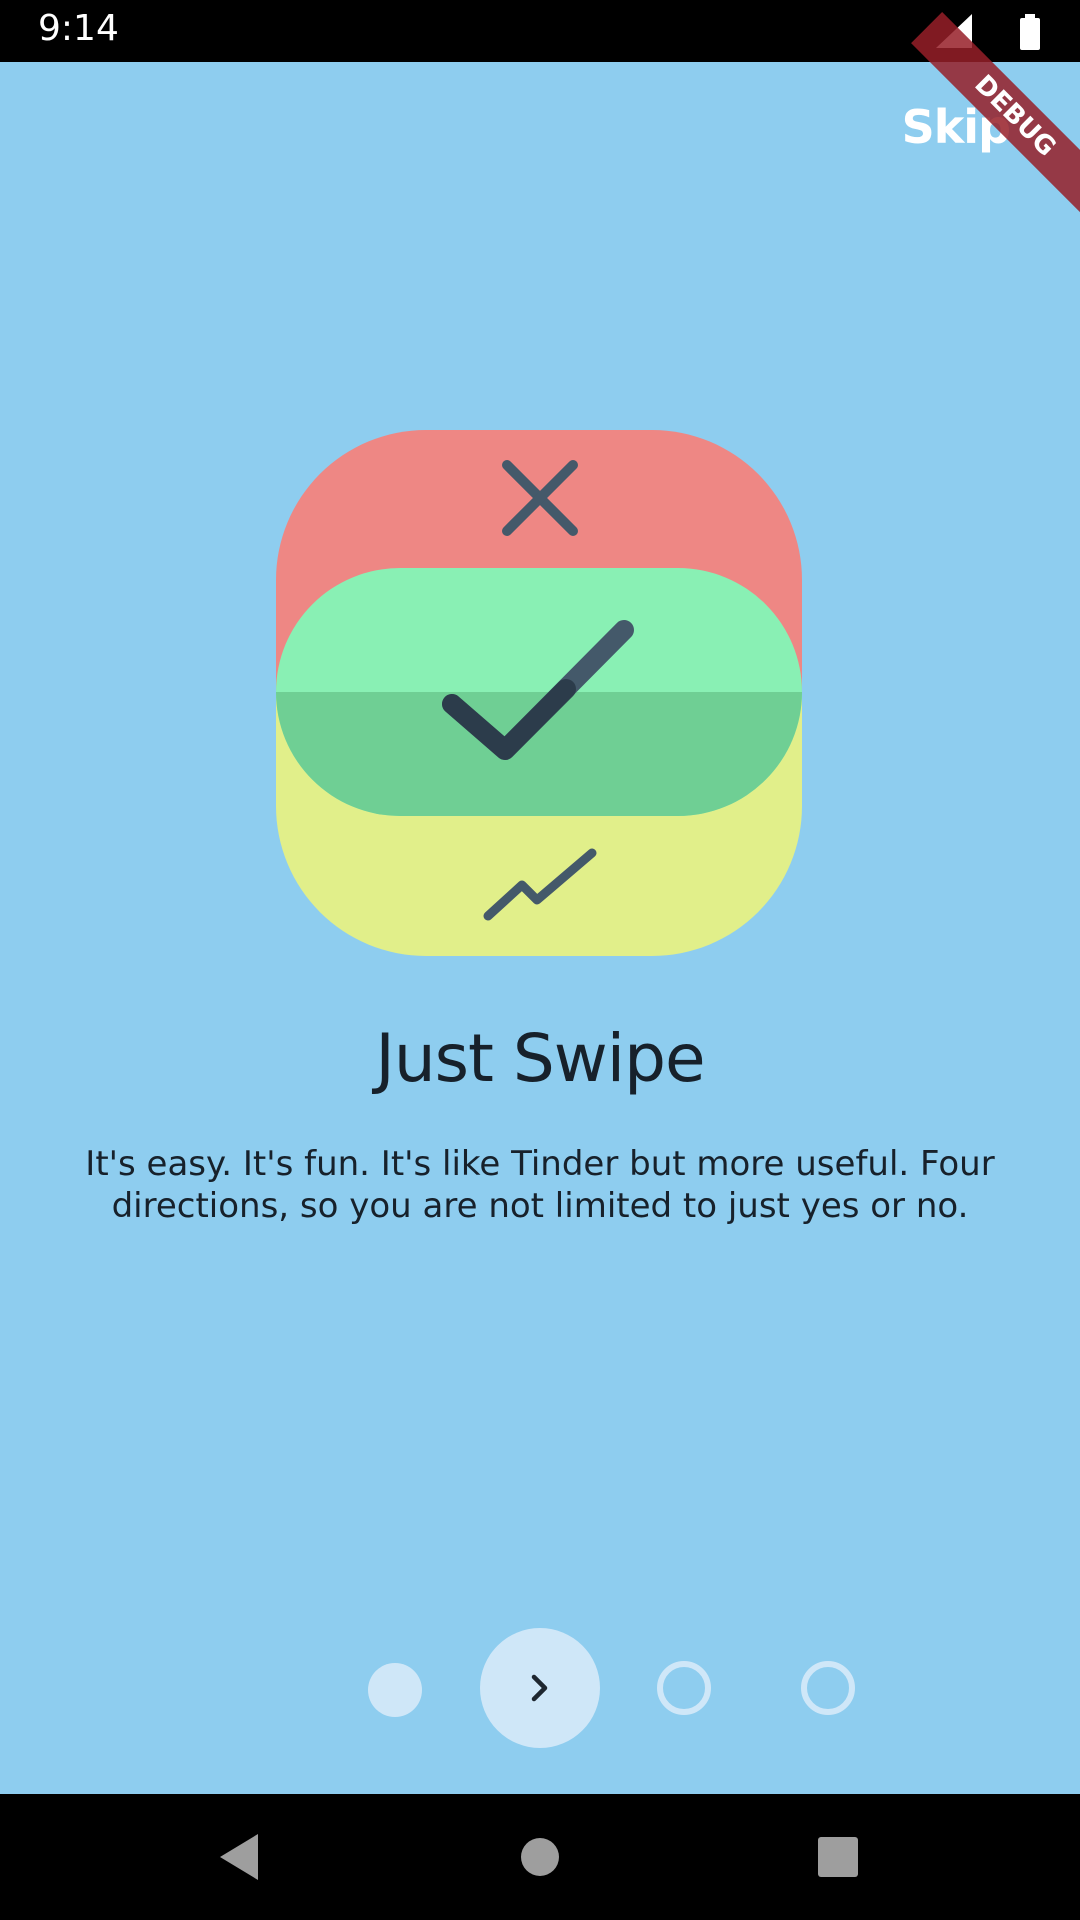 Image resolution: width=1080 pixels, height=1920 pixels. I want to click on next-button, so click(540, 1688).